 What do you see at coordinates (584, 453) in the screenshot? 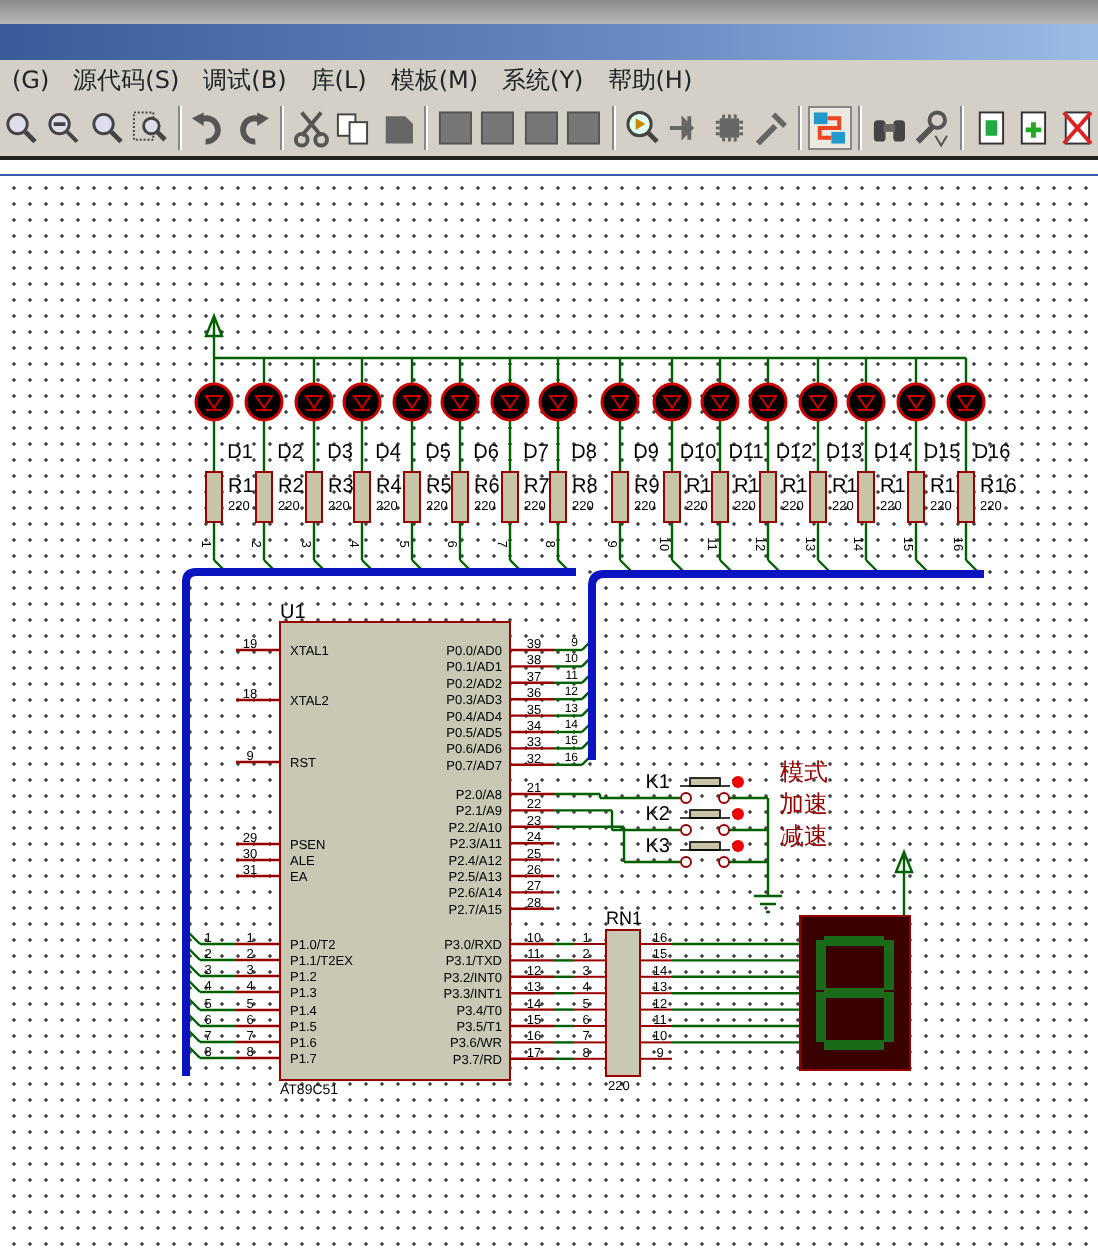
I see `component-label: D8` at bounding box center [584, 453].